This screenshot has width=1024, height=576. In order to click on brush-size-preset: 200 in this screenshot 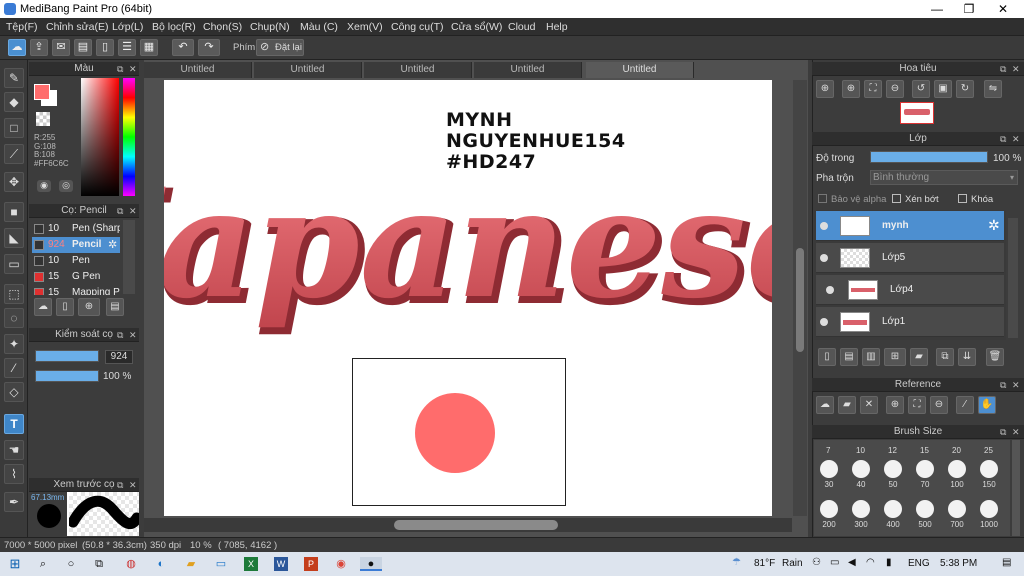, I will do `click(829, 515)`.